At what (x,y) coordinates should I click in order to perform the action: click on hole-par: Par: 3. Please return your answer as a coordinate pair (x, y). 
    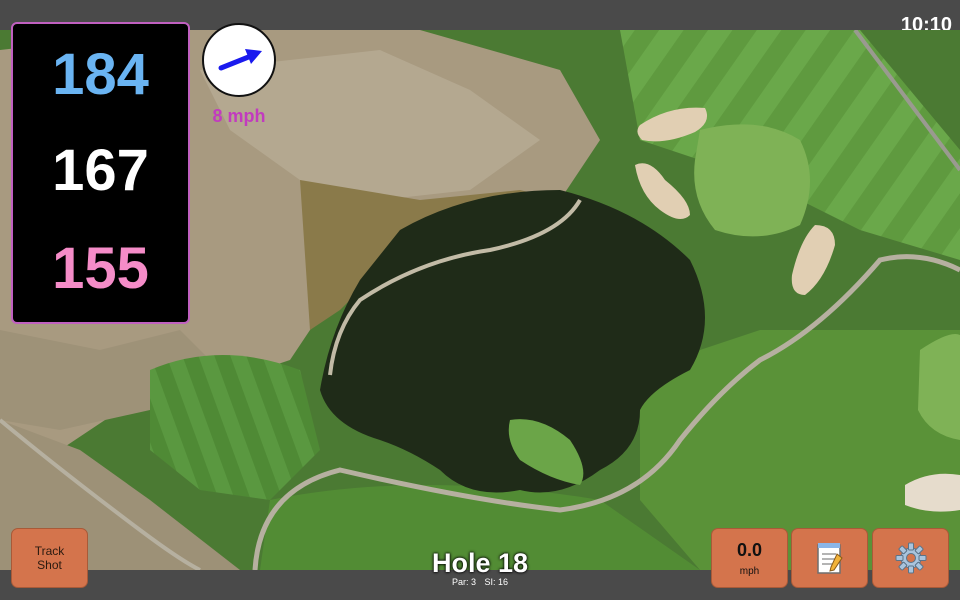
    Looking at the image, I should click on (463, 582).